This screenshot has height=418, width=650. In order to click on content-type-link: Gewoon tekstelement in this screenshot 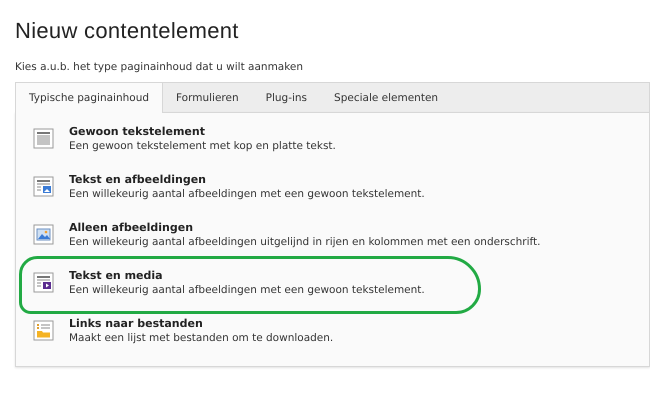, I will do `click(202, 131)`.